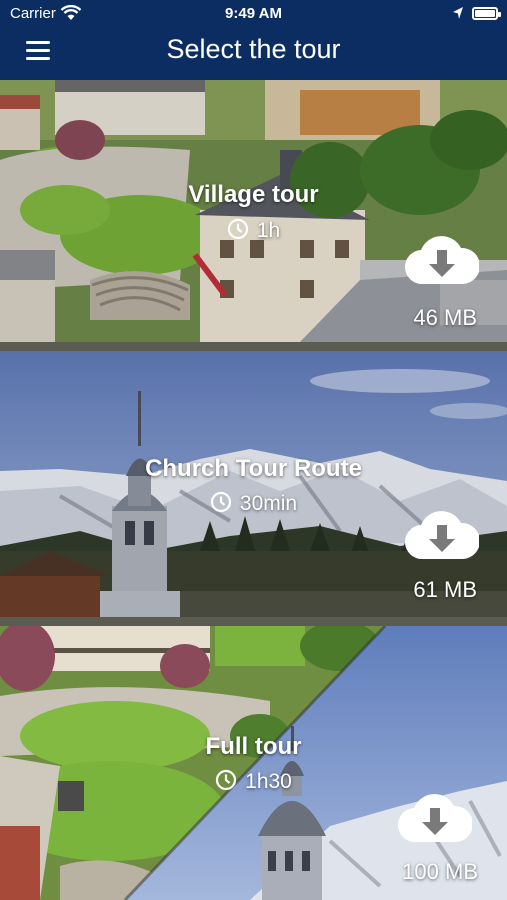  I want to click on tour-duration-label: 1h30, so click(268, 781).